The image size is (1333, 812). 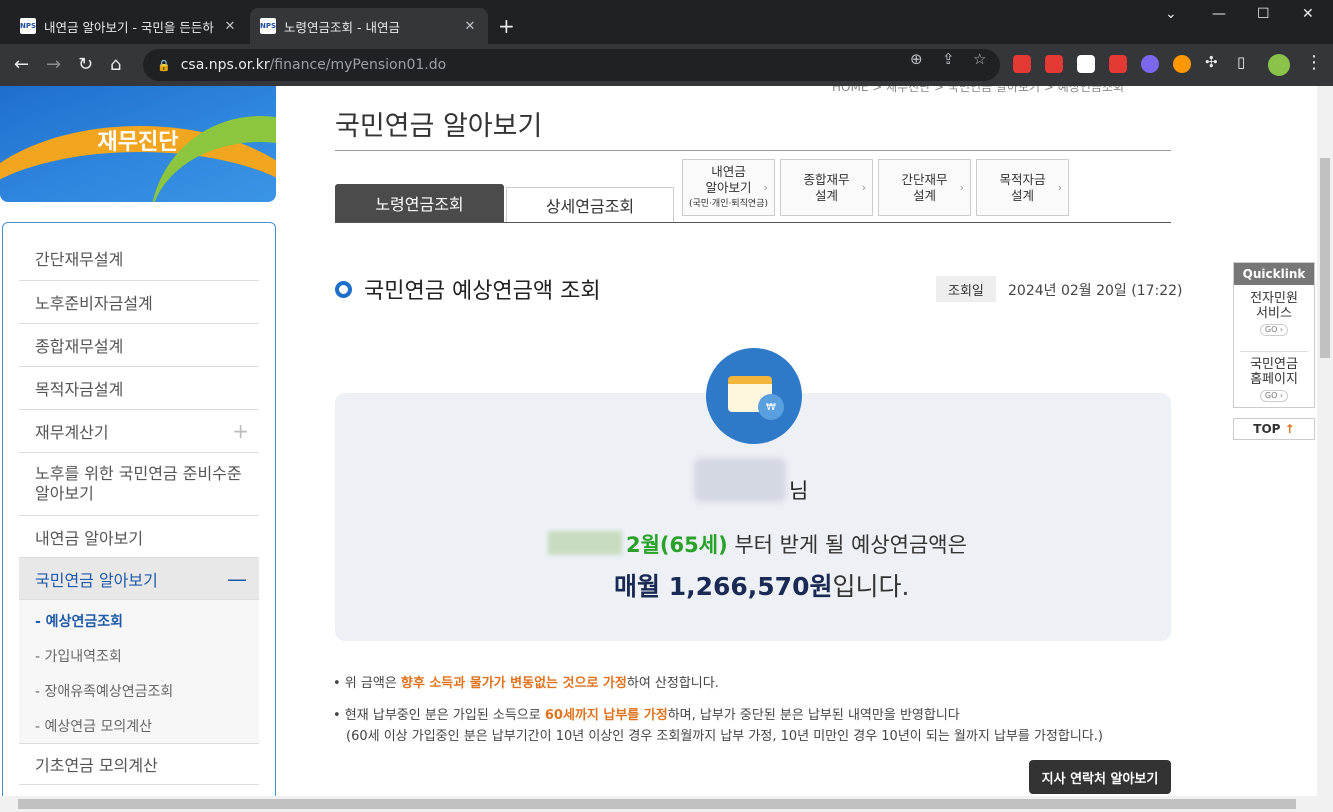 I want to click on minimize-icon: —, so click(x=1219, y=14).